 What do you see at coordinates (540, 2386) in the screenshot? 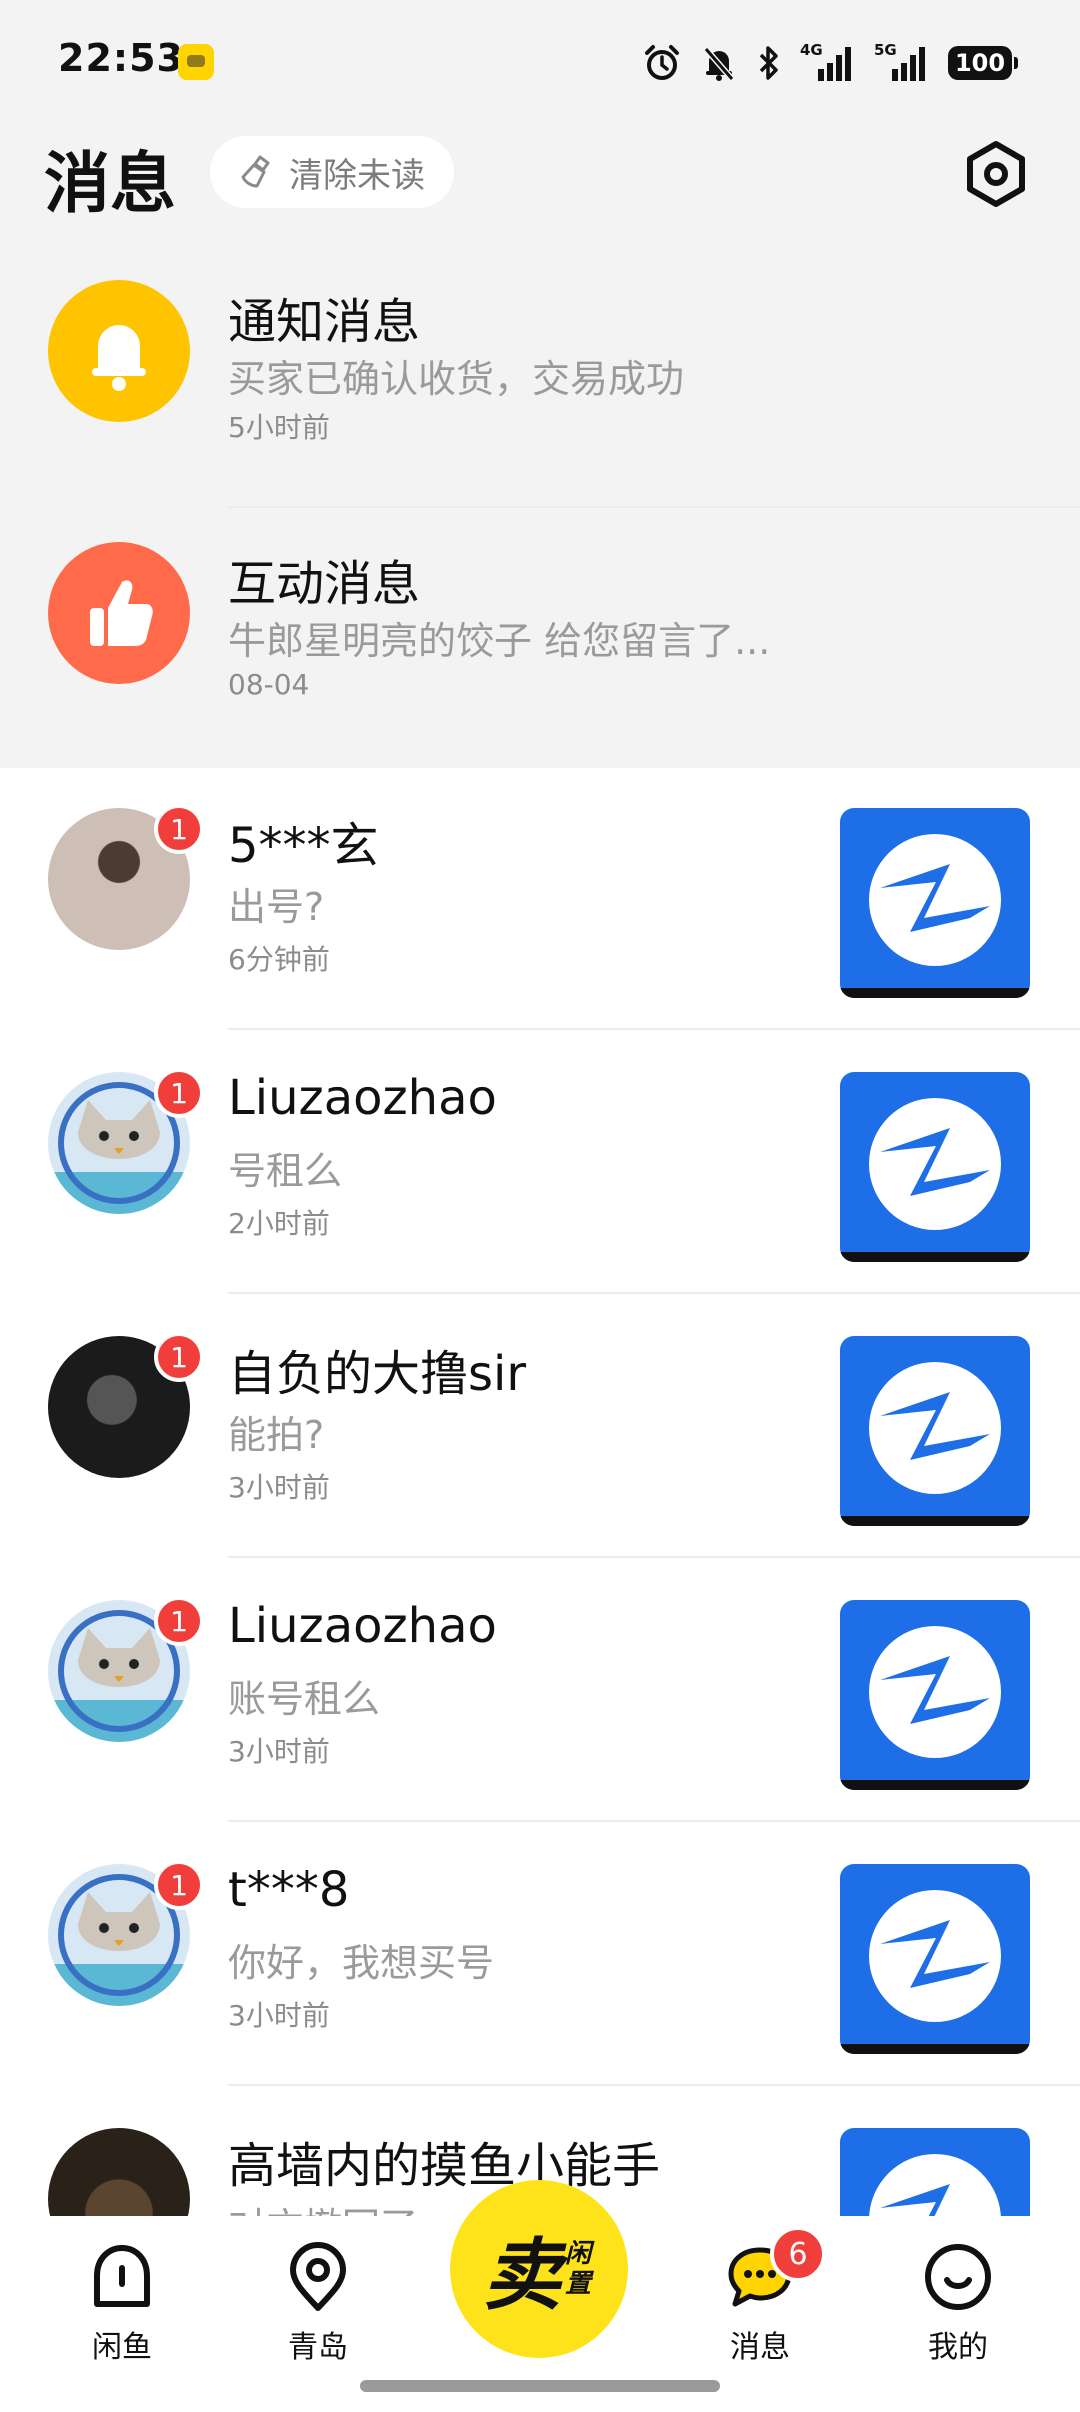
I see `home-indicator` at bounding box center [540, 2386].